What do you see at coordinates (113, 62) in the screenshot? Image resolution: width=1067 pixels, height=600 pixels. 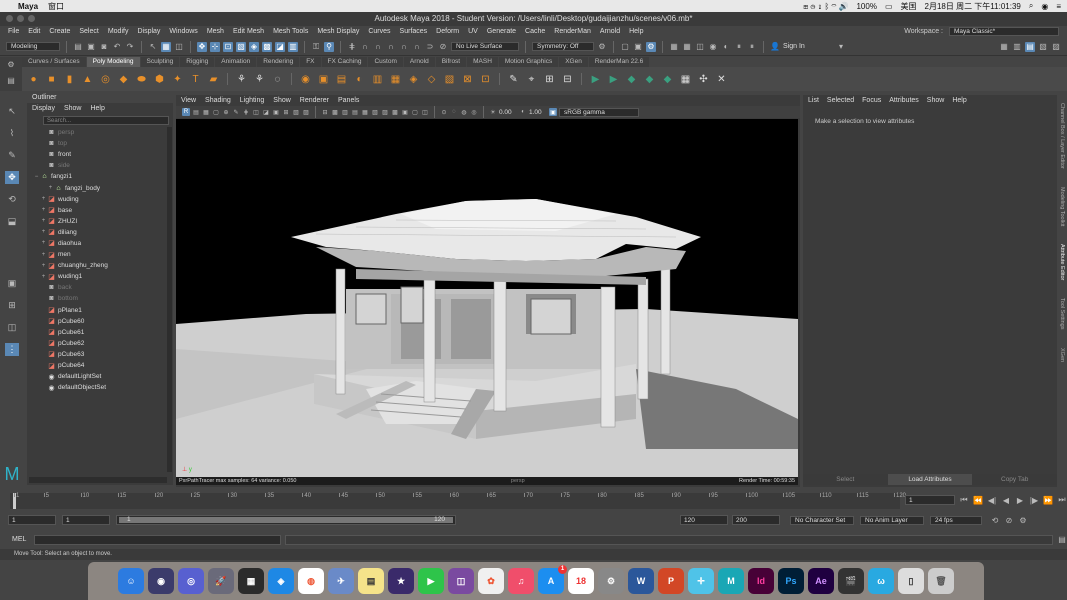 I see `shelf-tab-poly-modeling: Poly Modeling` at bounding box center [113, 62].